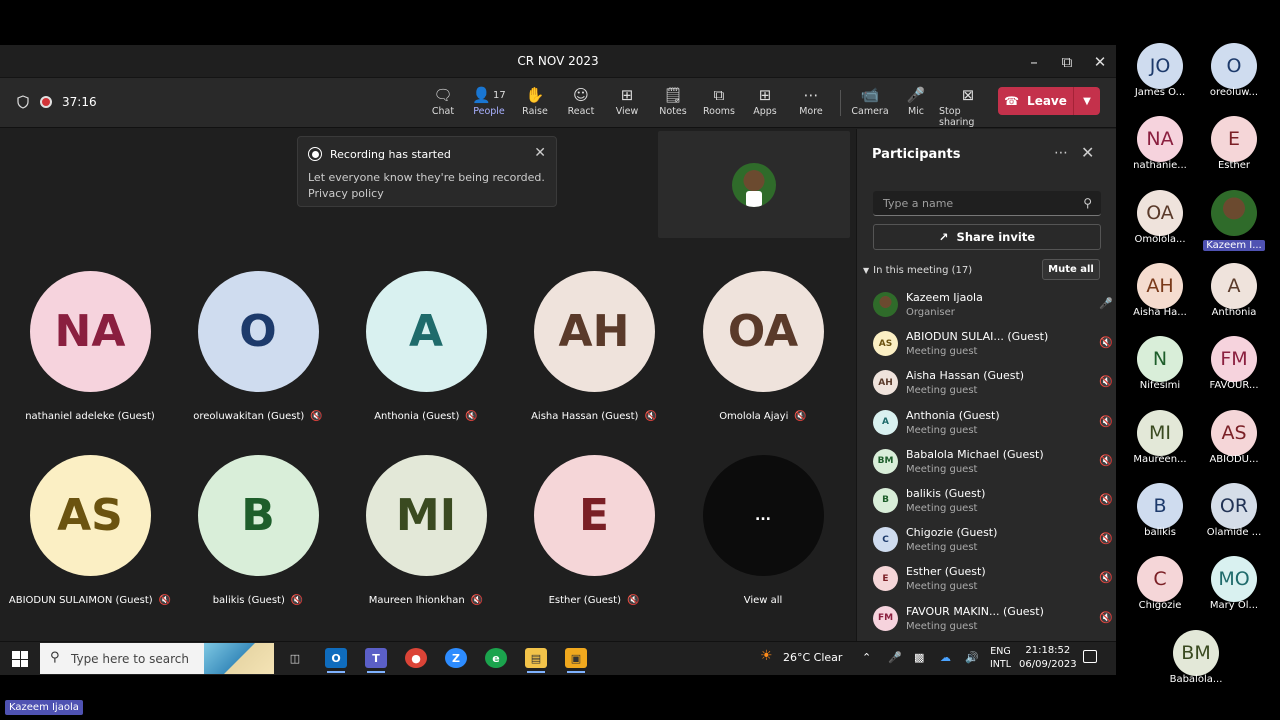  Describe the element at coordinates (576, 660) in the screenshot. I see `app-icon: ▣` at that location.